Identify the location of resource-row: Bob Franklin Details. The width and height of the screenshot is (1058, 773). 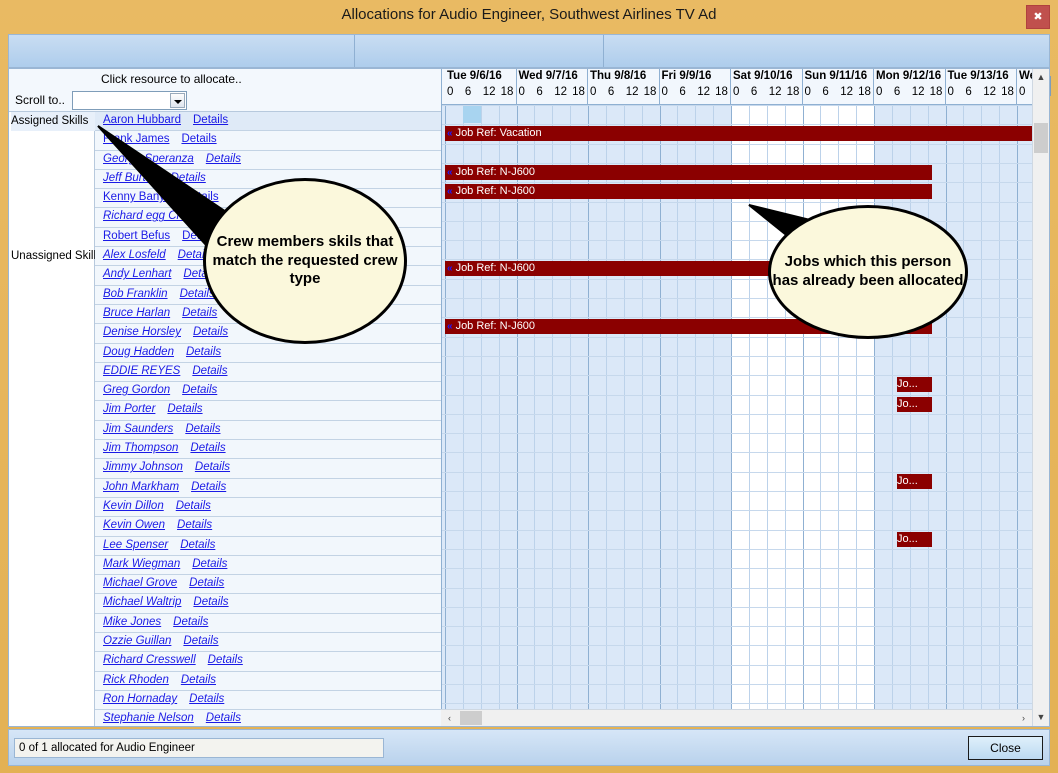
(268, 295).